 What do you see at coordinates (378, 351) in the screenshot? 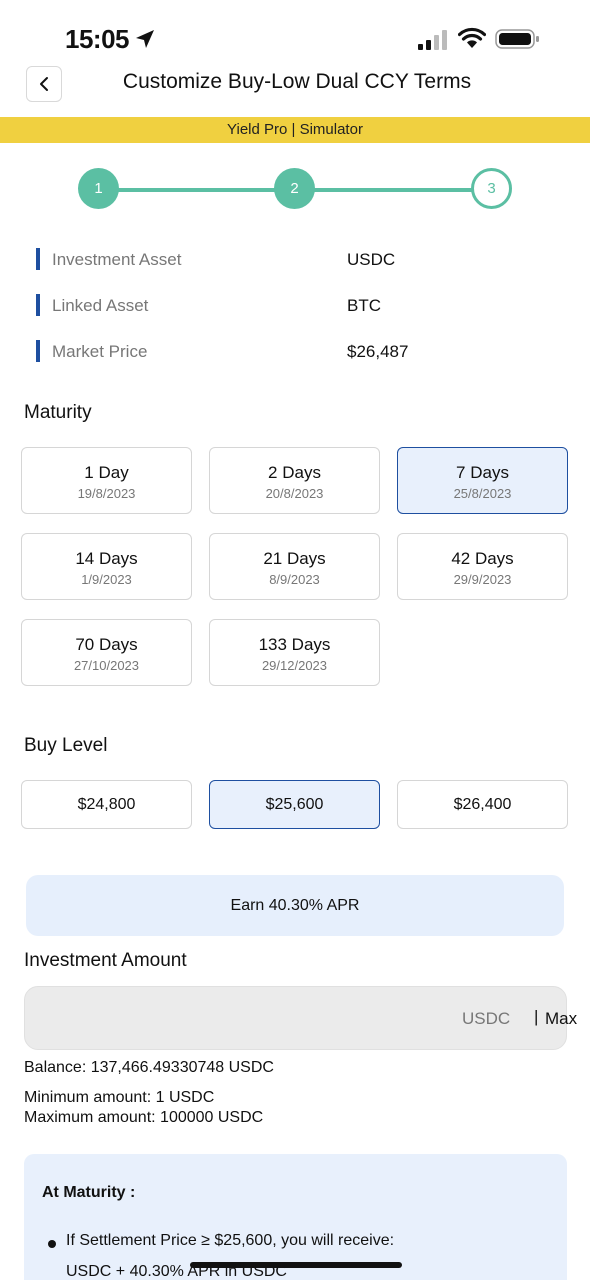
I see `info-value: $26,487` at bounding box center [378, 351].